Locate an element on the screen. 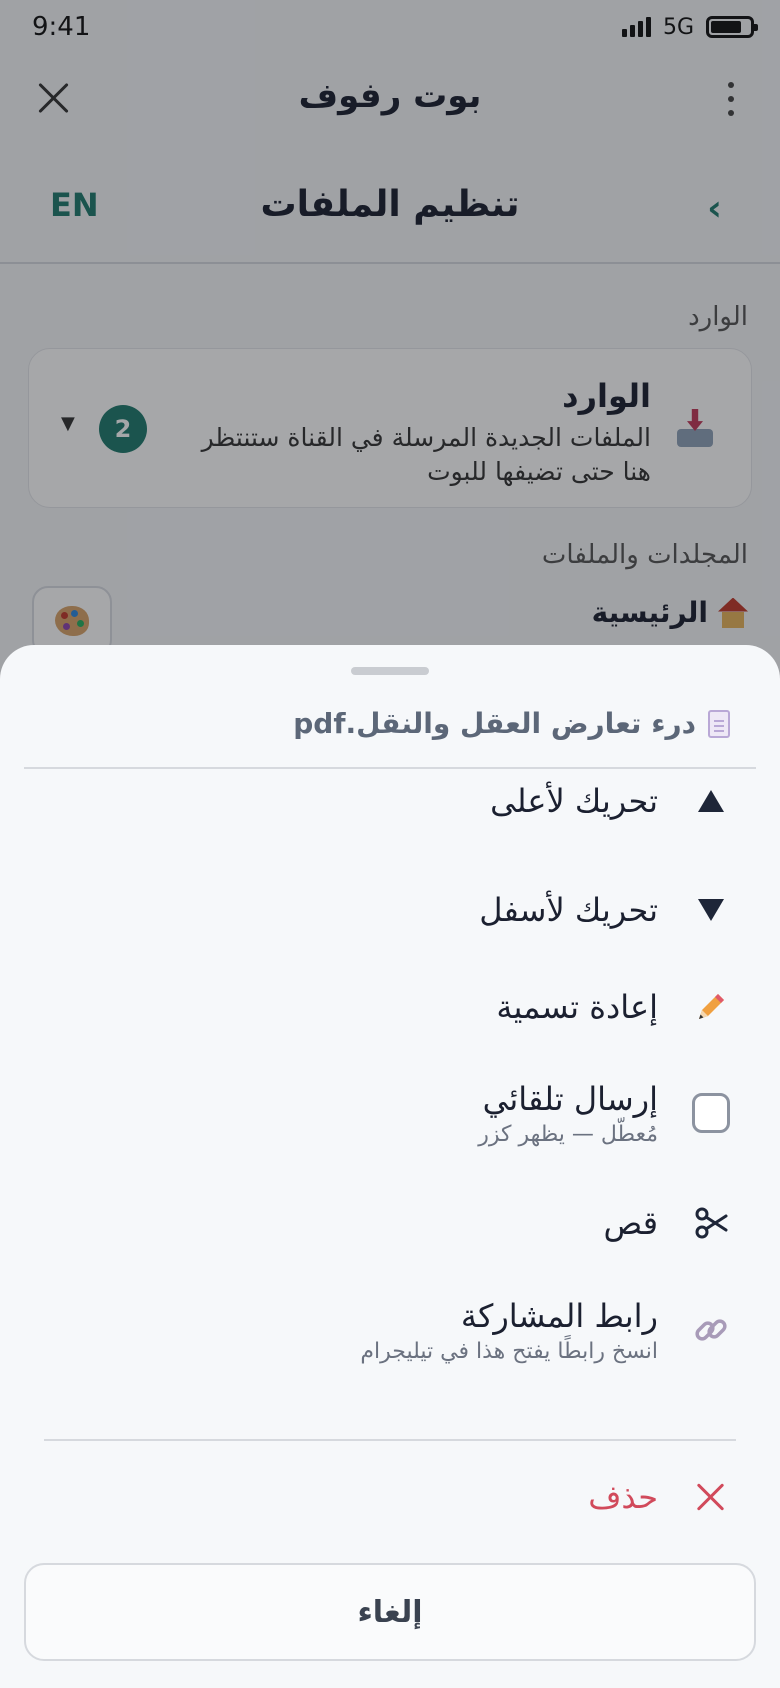 Image resolution: width=780 pixels, height=1688 pixels. triangle-up-icon is located at coordinates (711, 801).